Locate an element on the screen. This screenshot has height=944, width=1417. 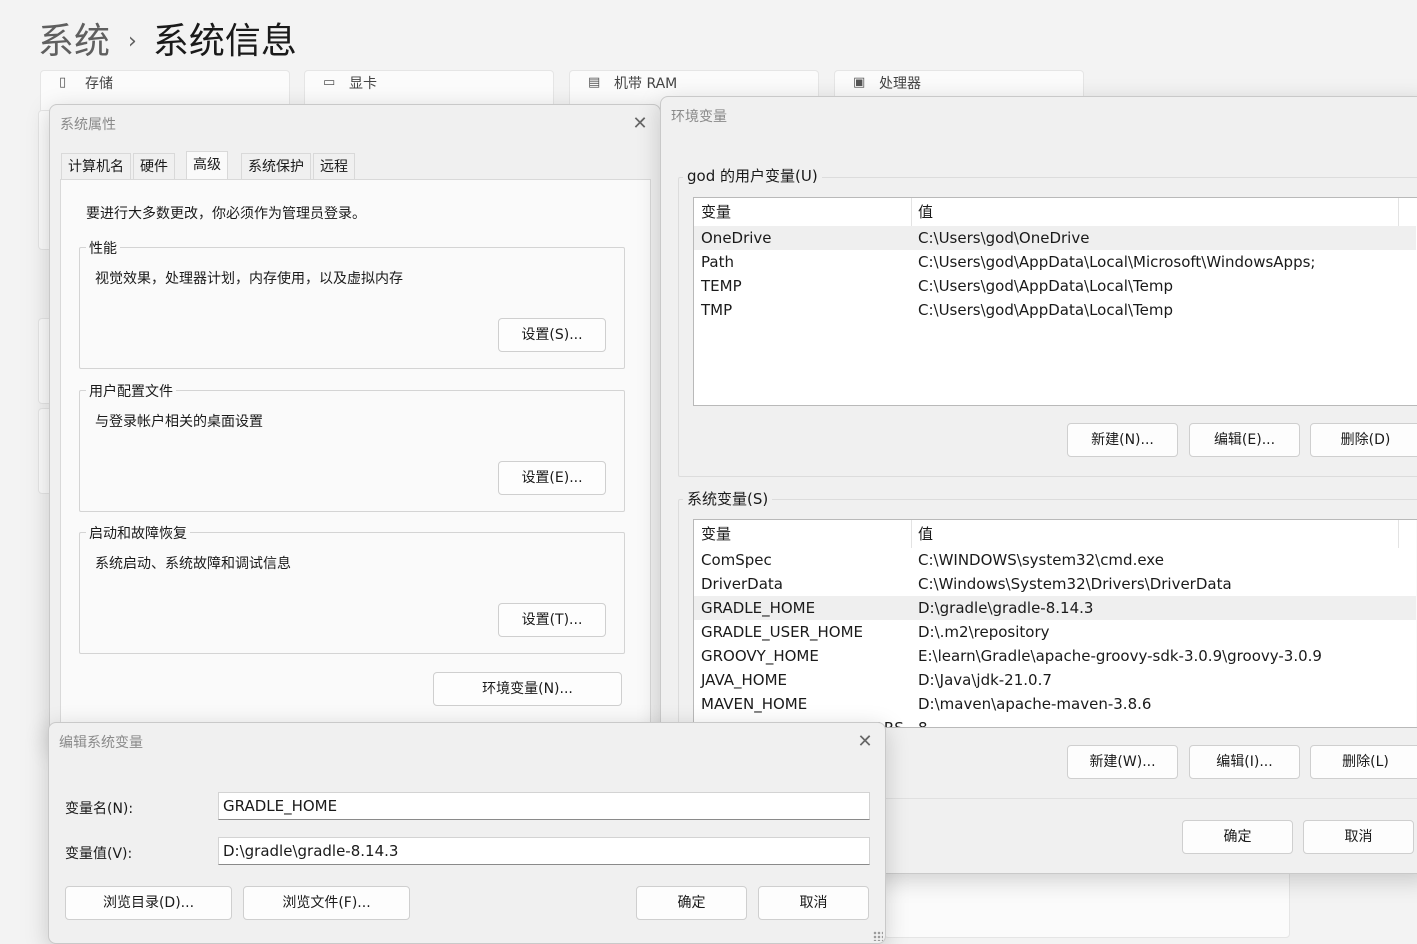
variable-value-label: 变量值(V): is located at coordinates (99, 854).